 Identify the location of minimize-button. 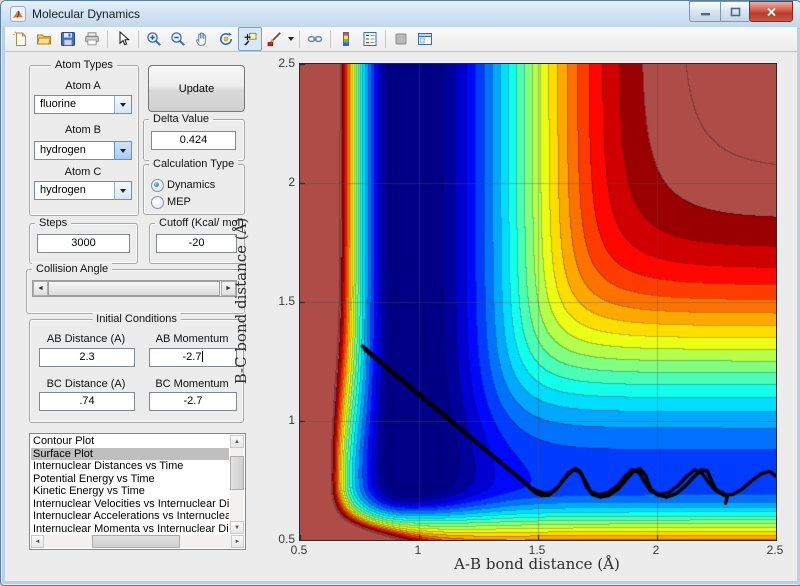
(704, 11).